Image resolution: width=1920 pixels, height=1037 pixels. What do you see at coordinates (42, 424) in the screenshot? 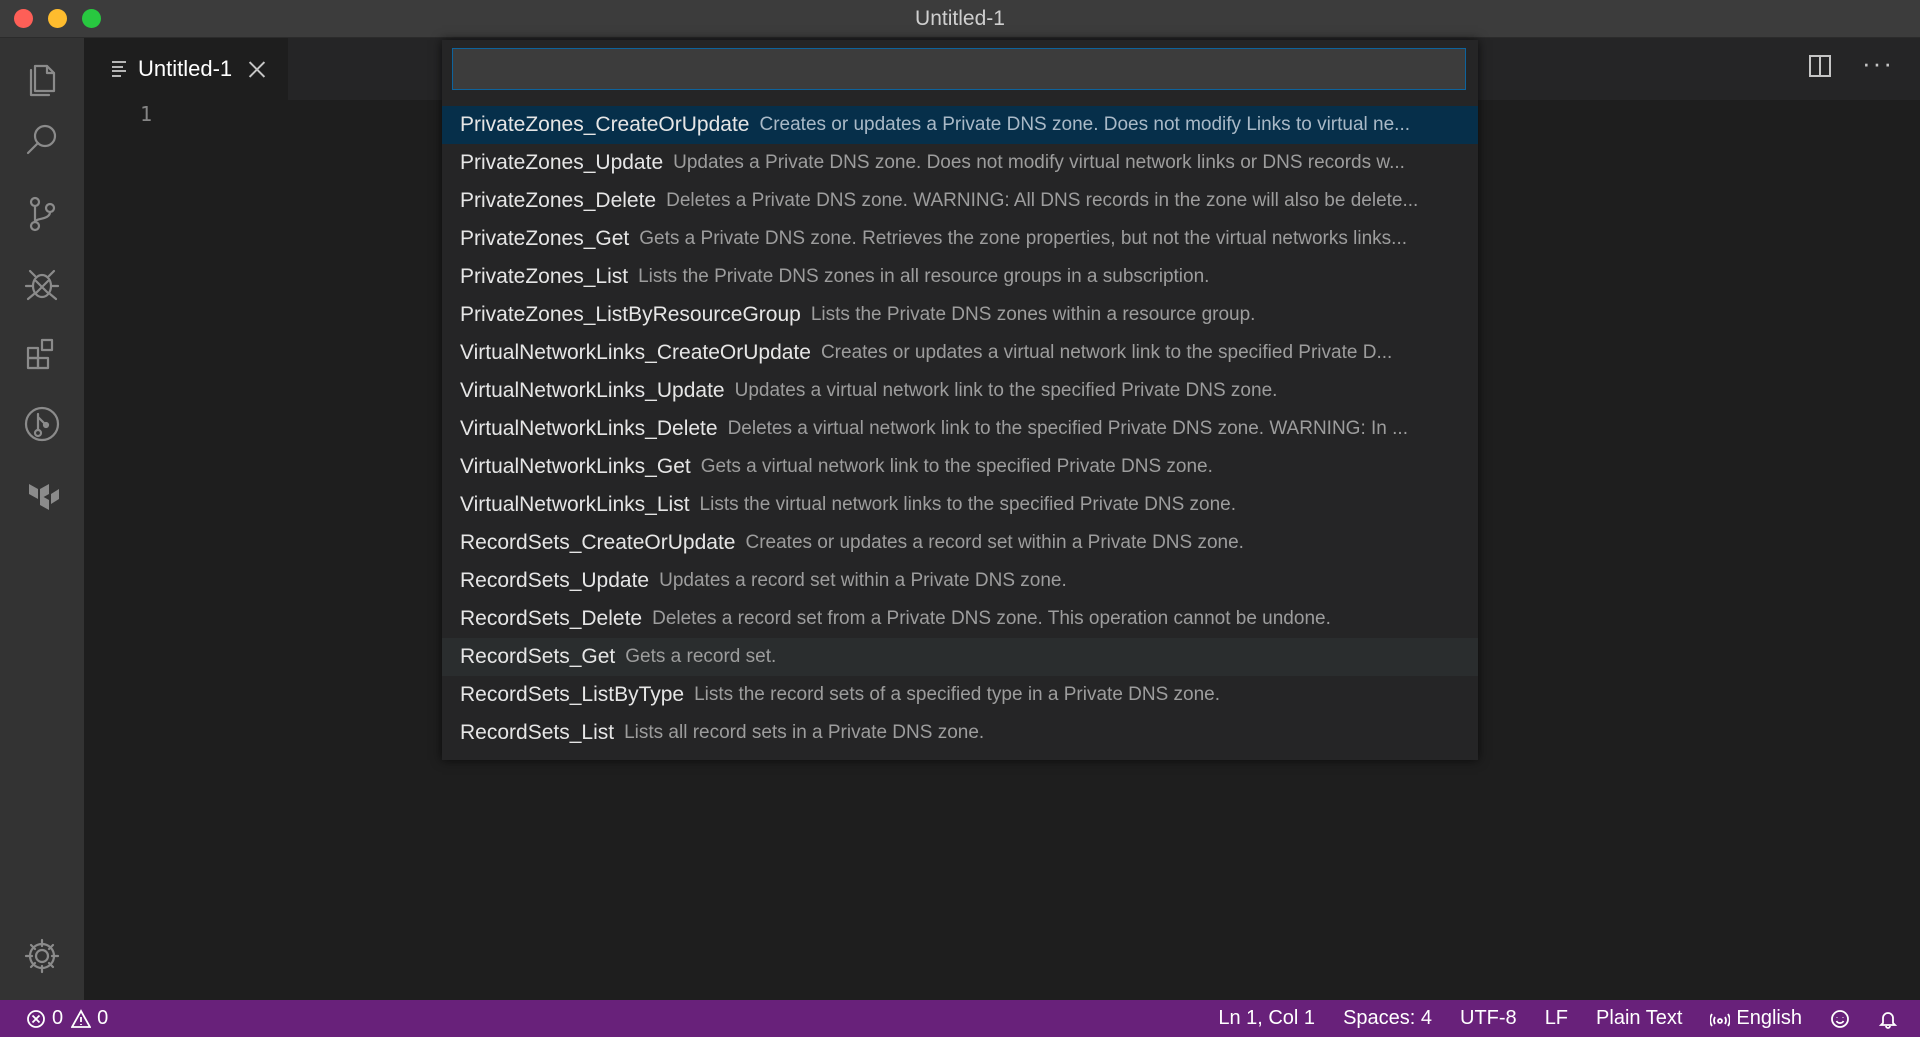
I see `timeline-icon` at bounding box center [42, 424].